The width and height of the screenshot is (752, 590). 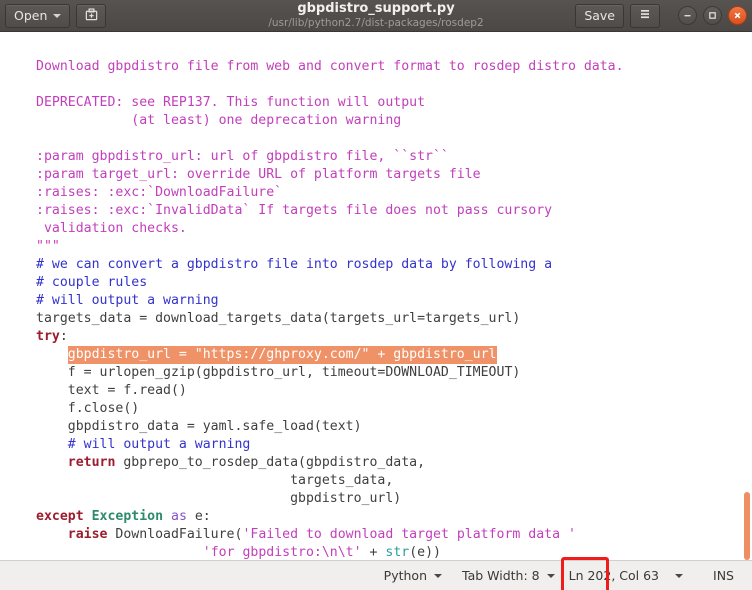 I want to click on code-span: as, so click(x=179, y=516).